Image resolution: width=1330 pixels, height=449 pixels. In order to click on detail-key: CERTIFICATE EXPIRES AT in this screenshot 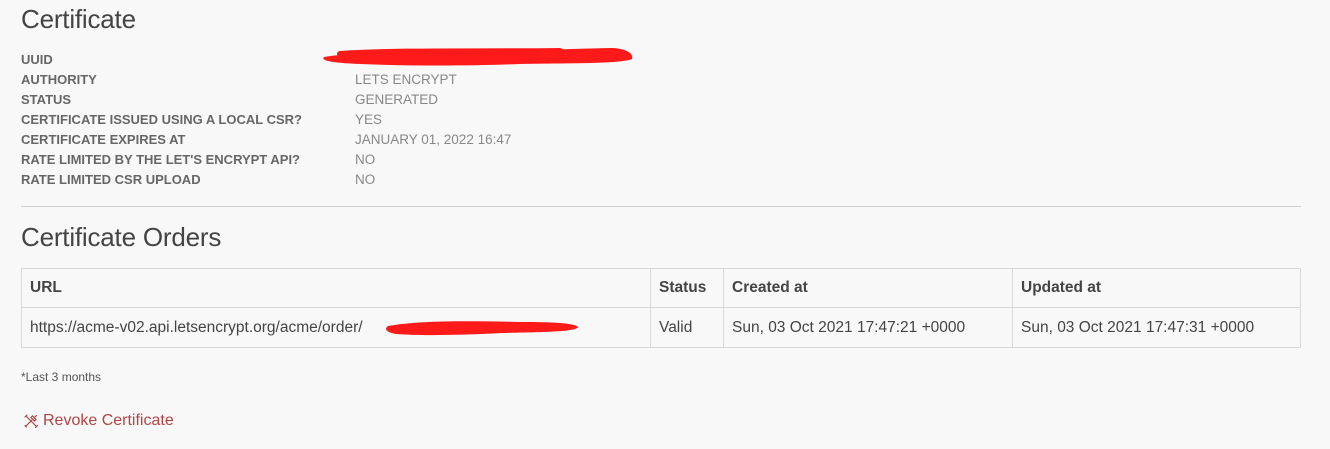, I will do `click(103, 139)`.